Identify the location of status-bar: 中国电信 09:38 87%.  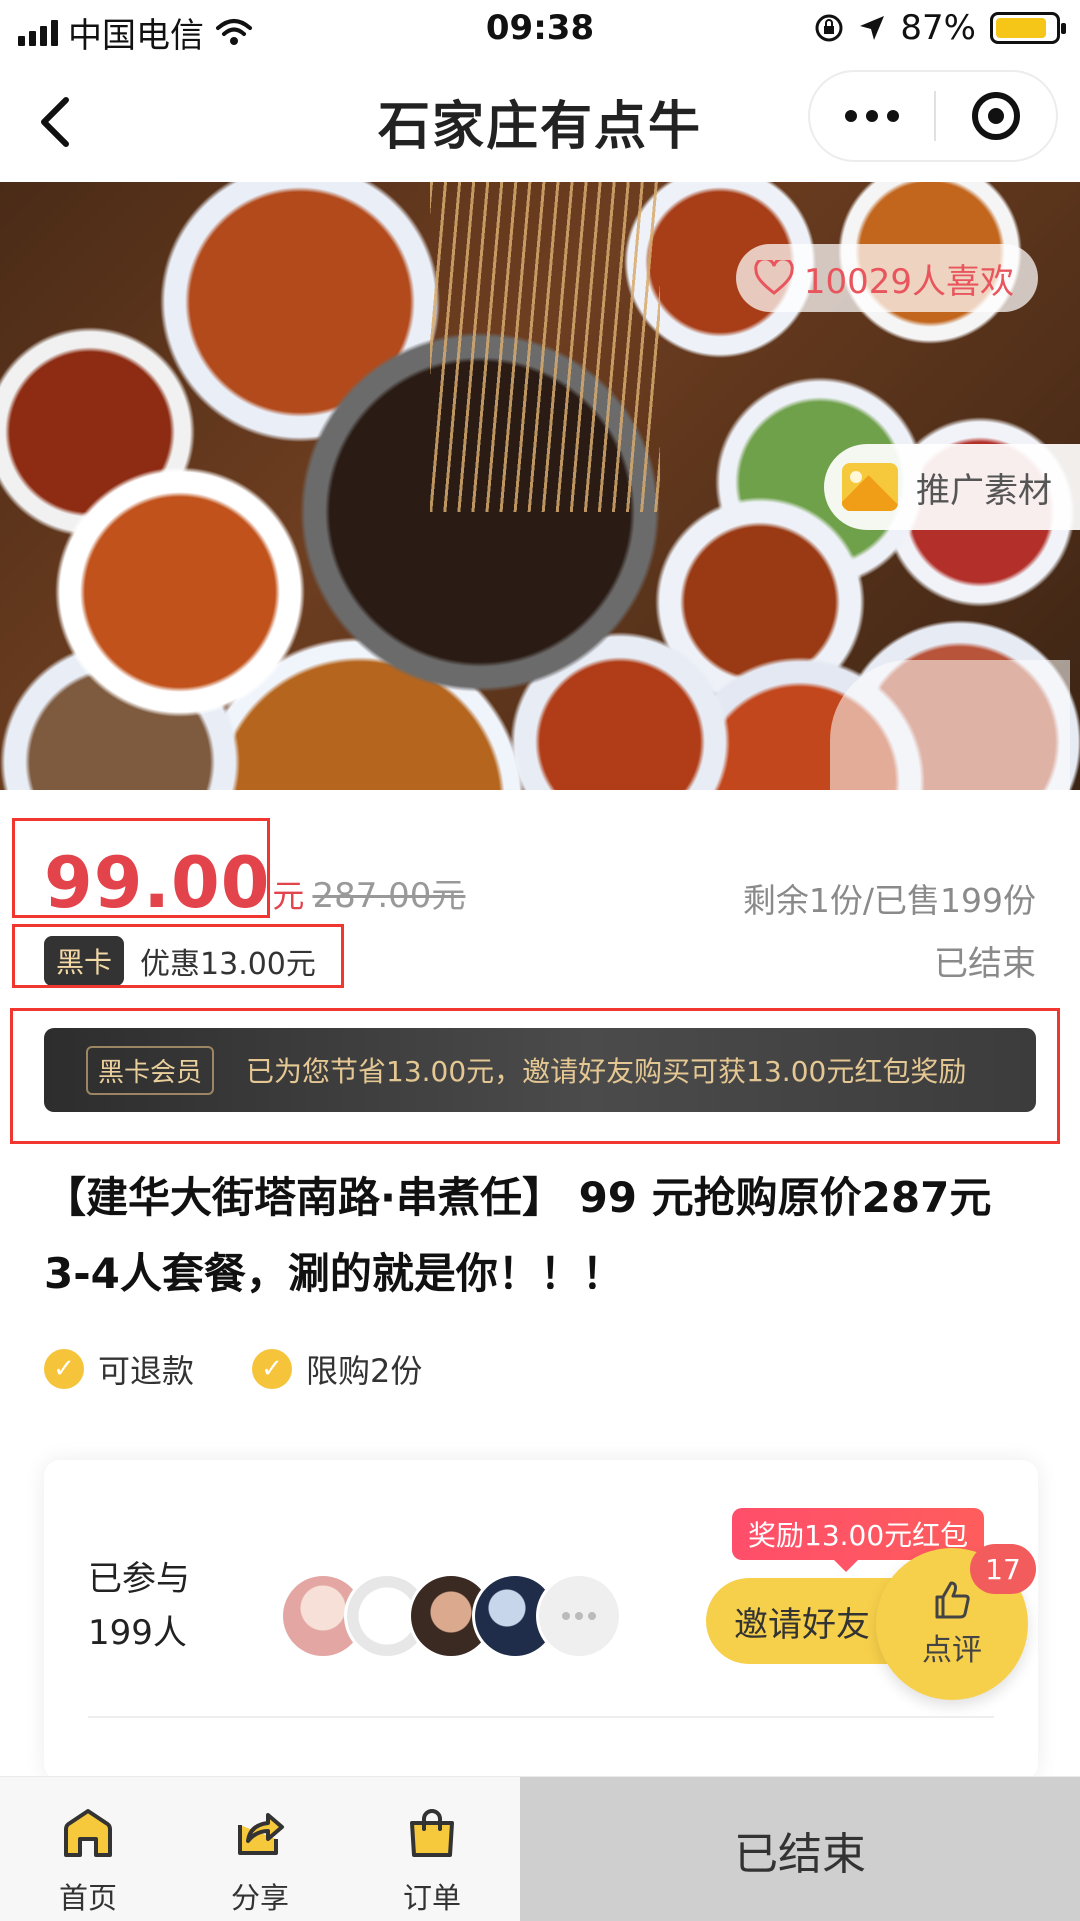
(540, 30).